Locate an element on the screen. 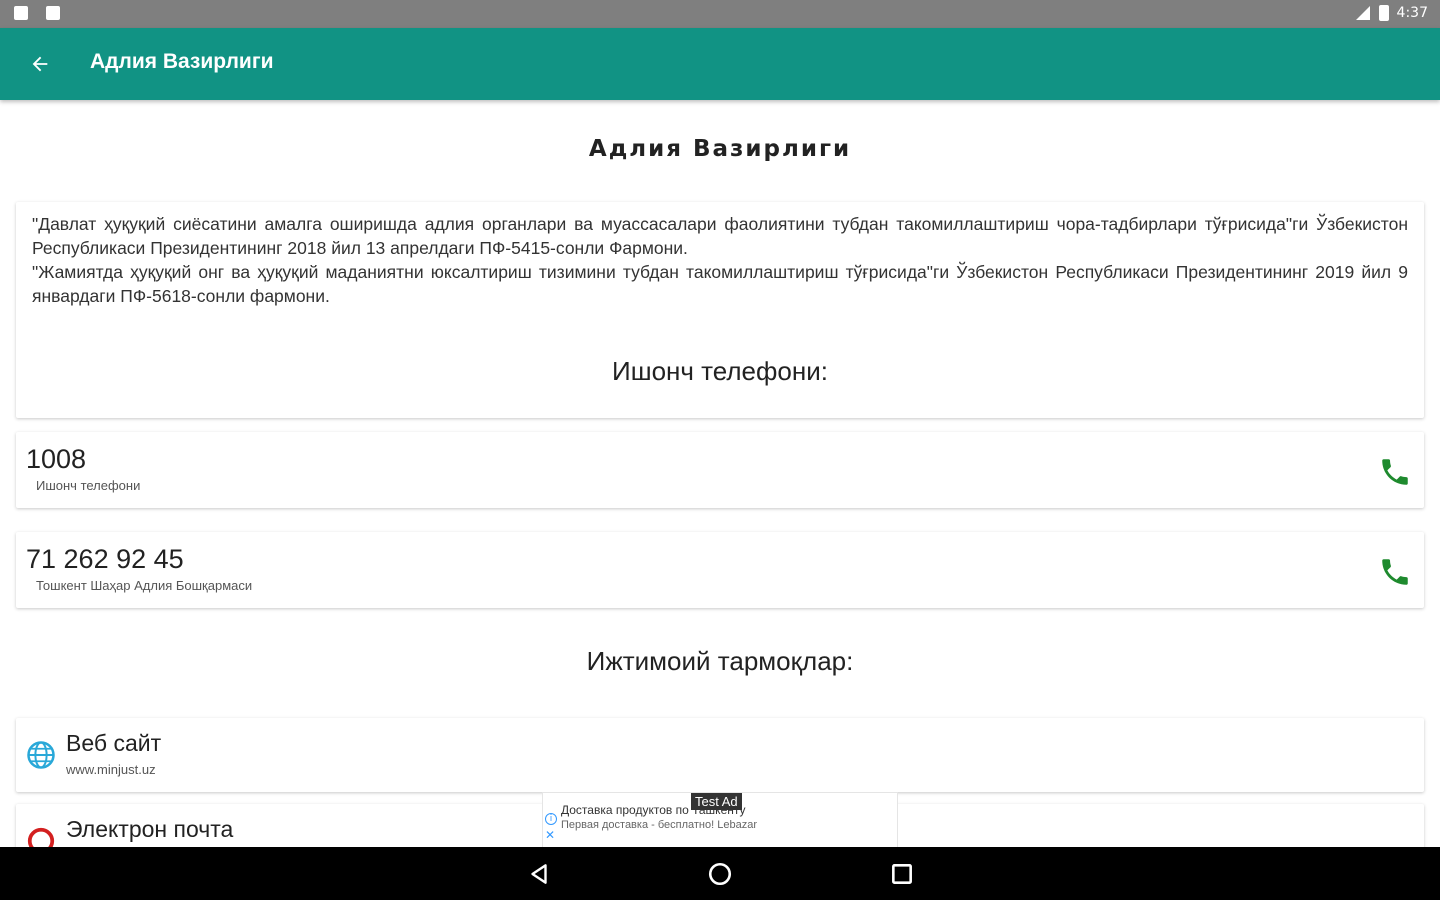 The image size is (1440, 900). close-icon: ✕ is located at coordinates (550, 835).